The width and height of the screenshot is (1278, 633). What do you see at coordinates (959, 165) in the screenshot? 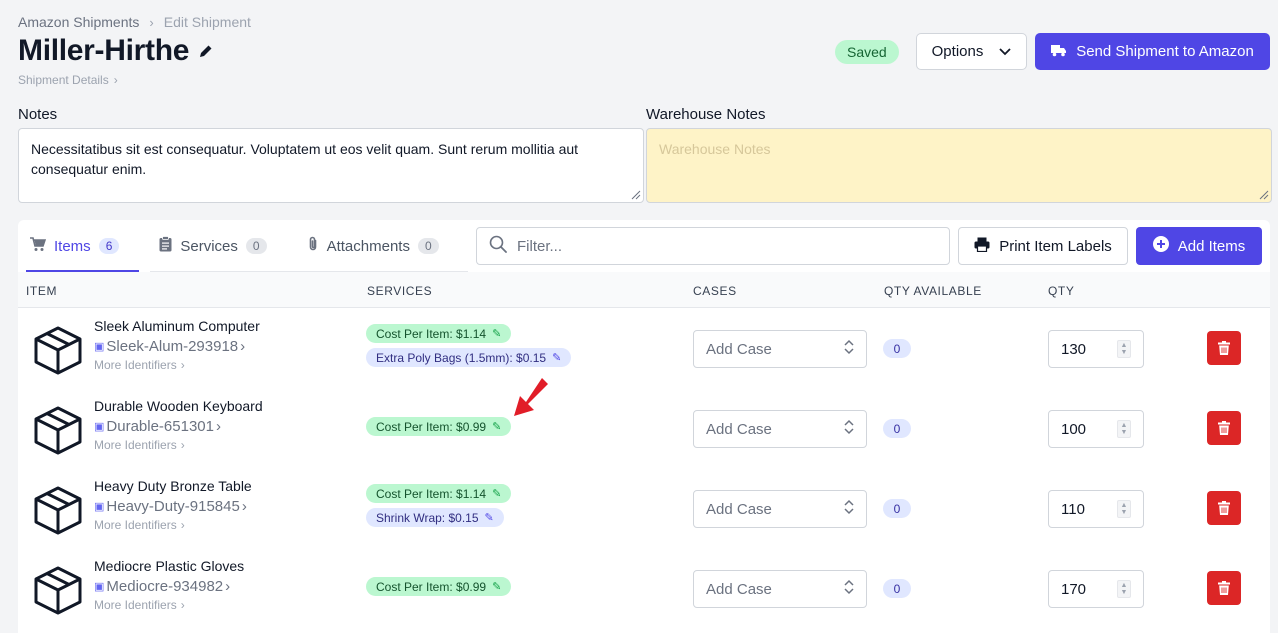
I see `warehouse-notes-textarea: Warehouse Notes` at bounding box center [959, 165].